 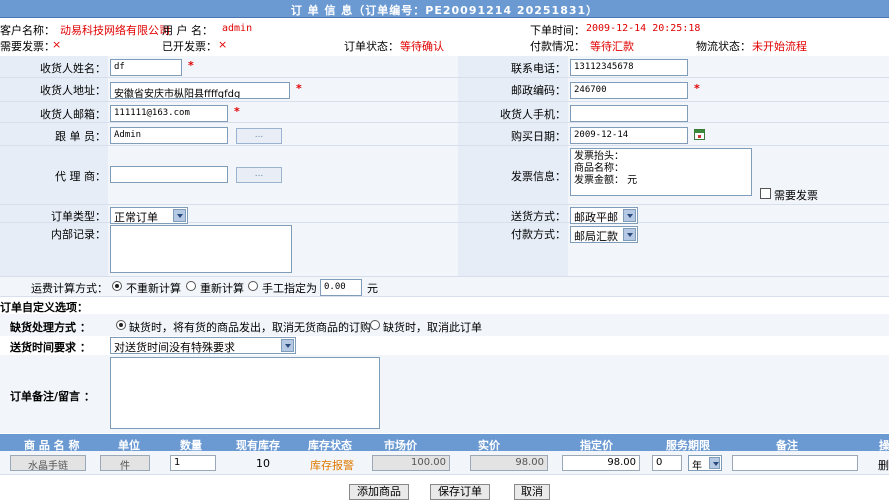 What do you see at coordinates (115, 30) in the screenshot?
I see `customer-value: 动易科技网络有限公司` at bounding box center [115, 30].